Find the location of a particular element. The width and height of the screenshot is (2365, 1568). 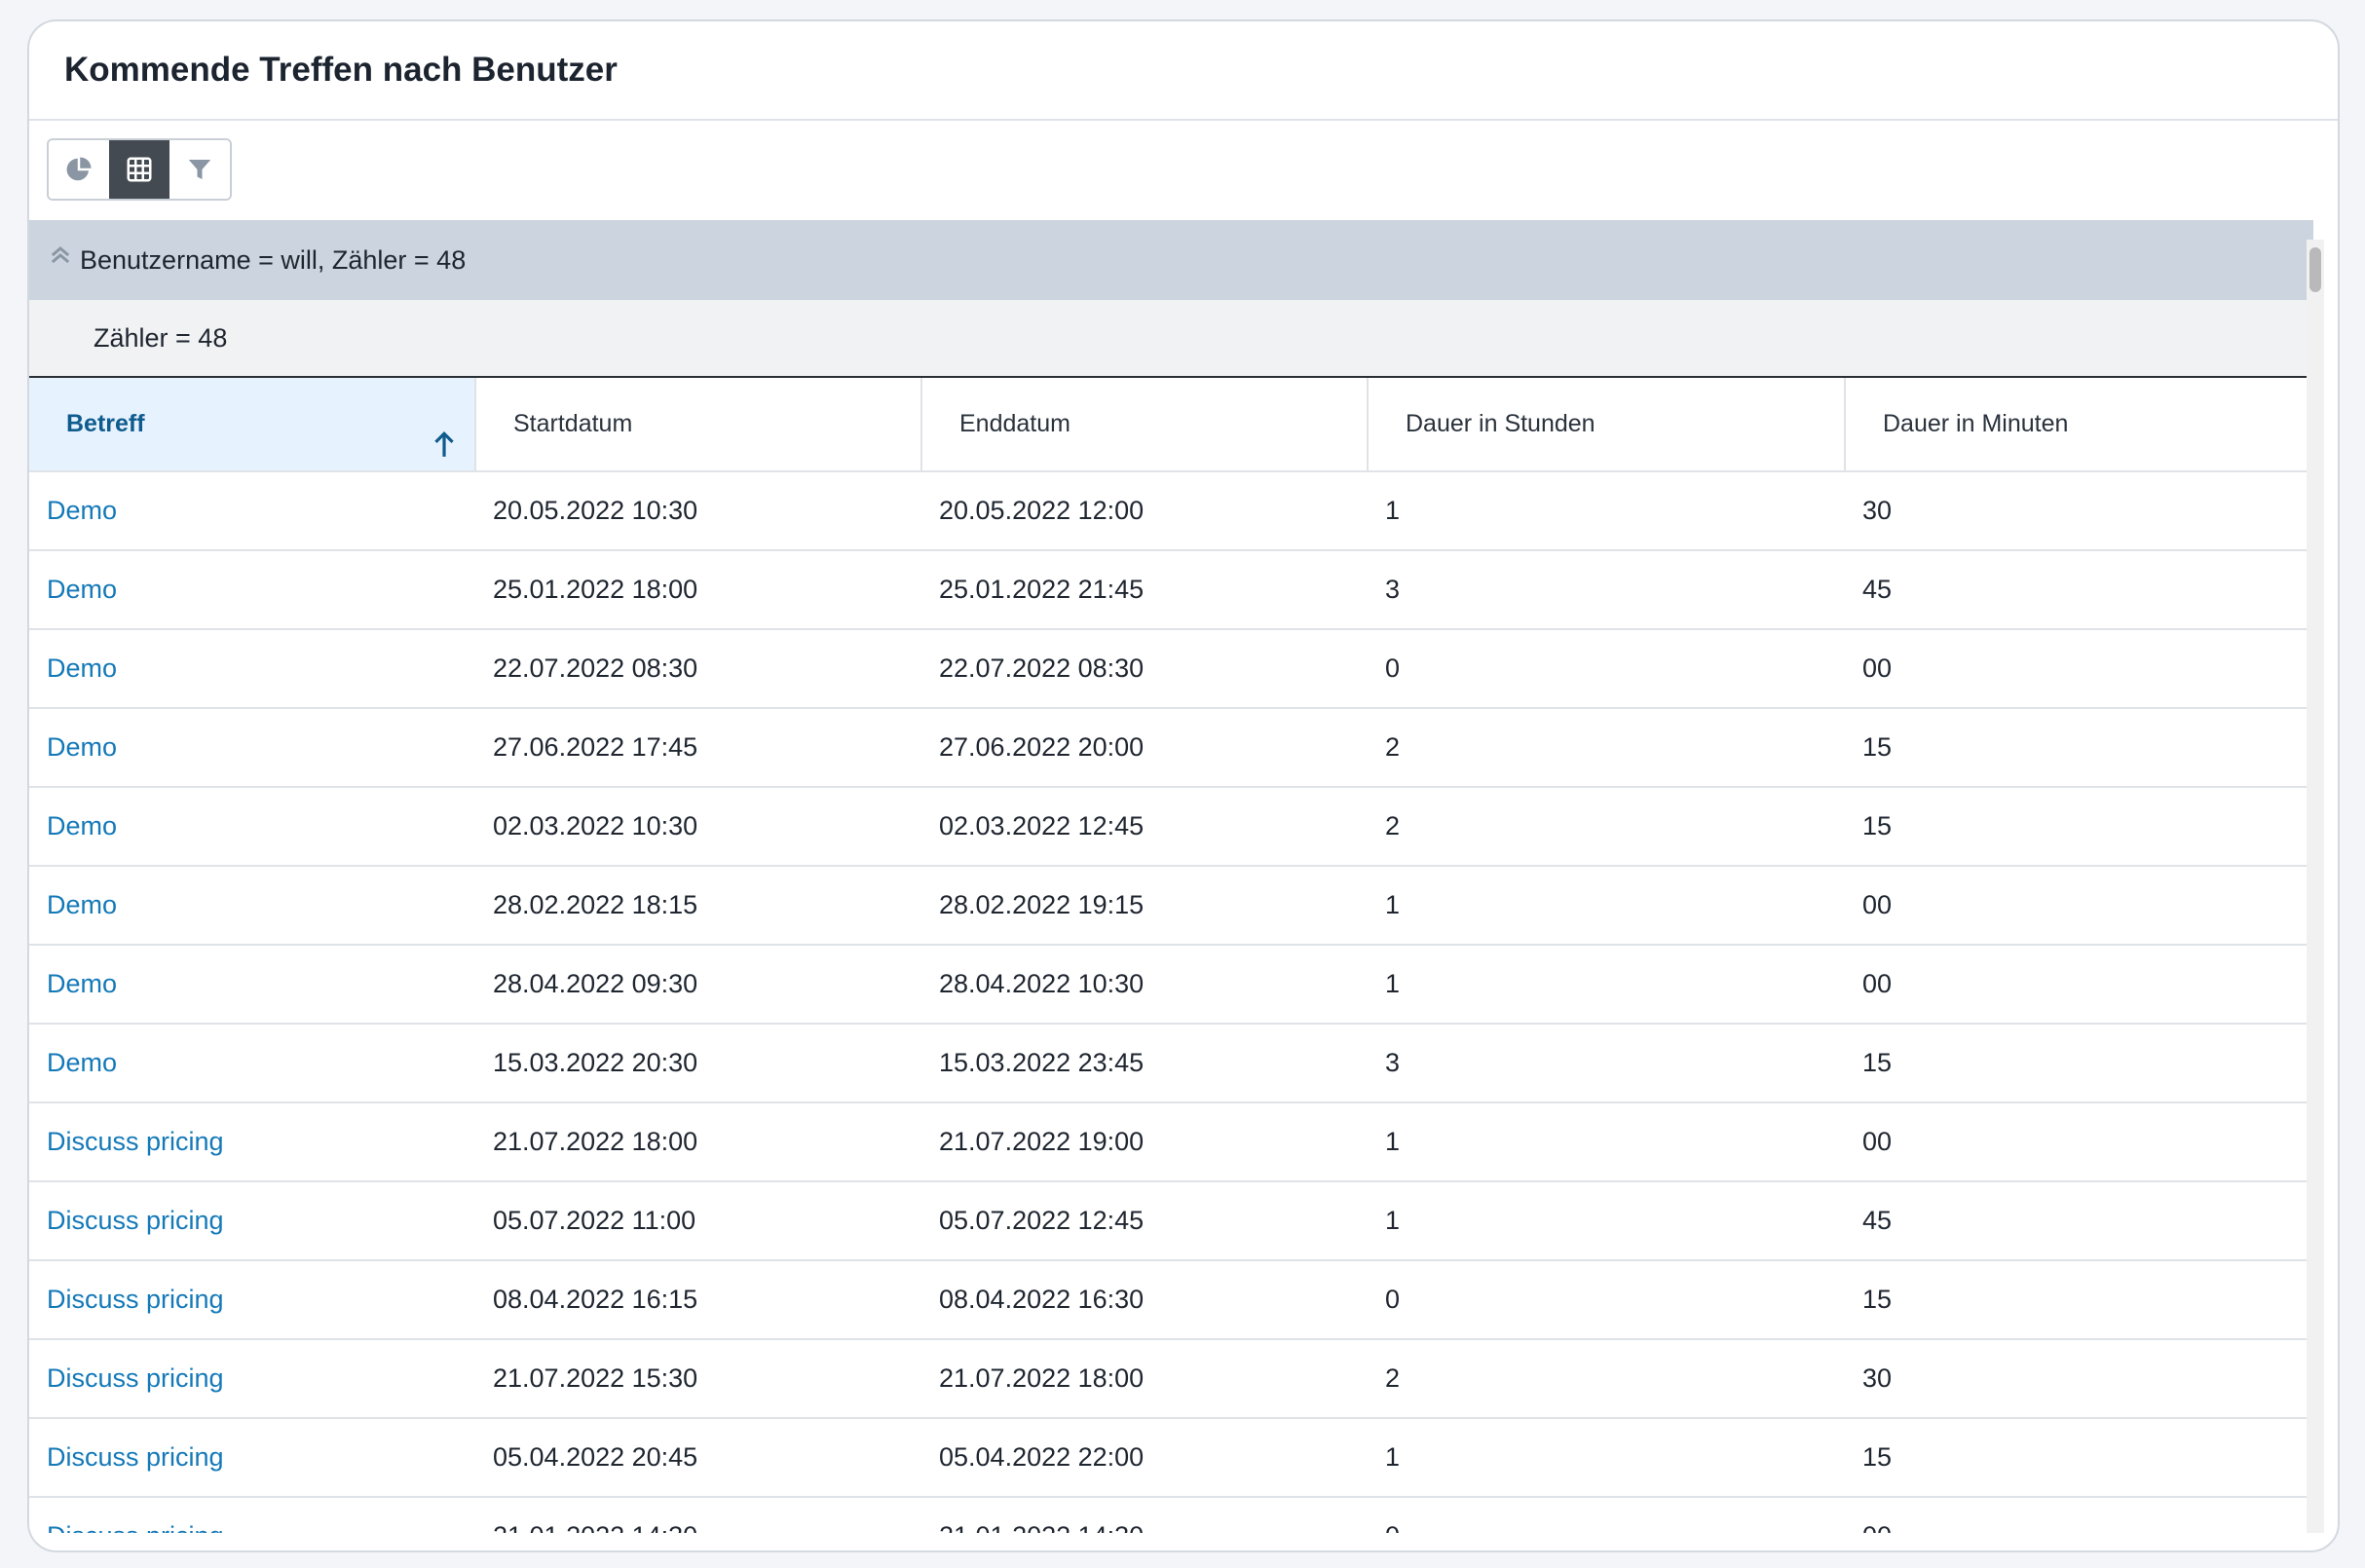

column-header-betreff: Betreff is located at coordinates (252, 425).